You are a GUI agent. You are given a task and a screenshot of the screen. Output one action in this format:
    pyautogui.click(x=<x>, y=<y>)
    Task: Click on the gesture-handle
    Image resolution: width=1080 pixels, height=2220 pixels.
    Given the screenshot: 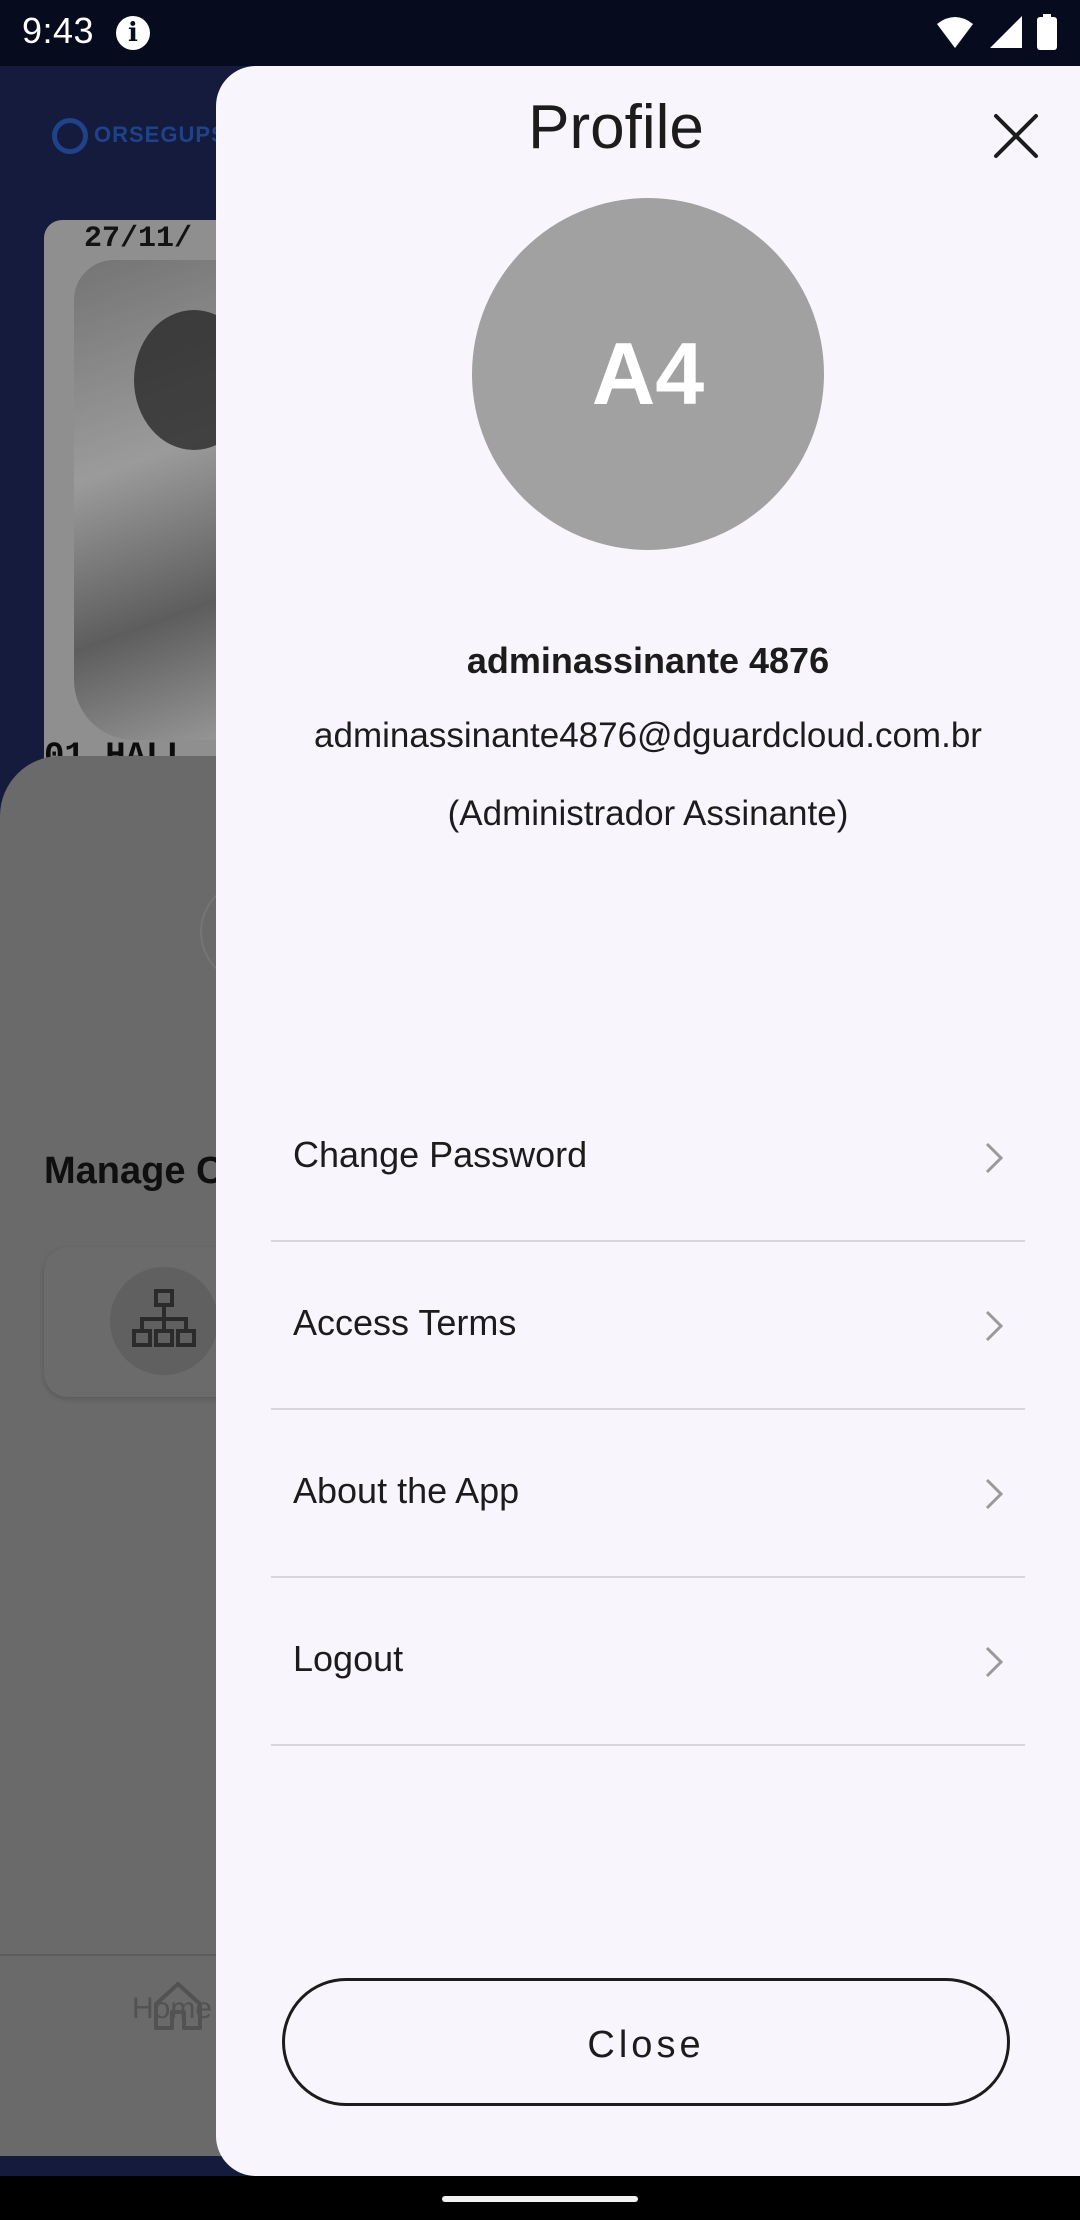 What is the action you would take?
    pyautogui.click(x=540, y=2199)
    